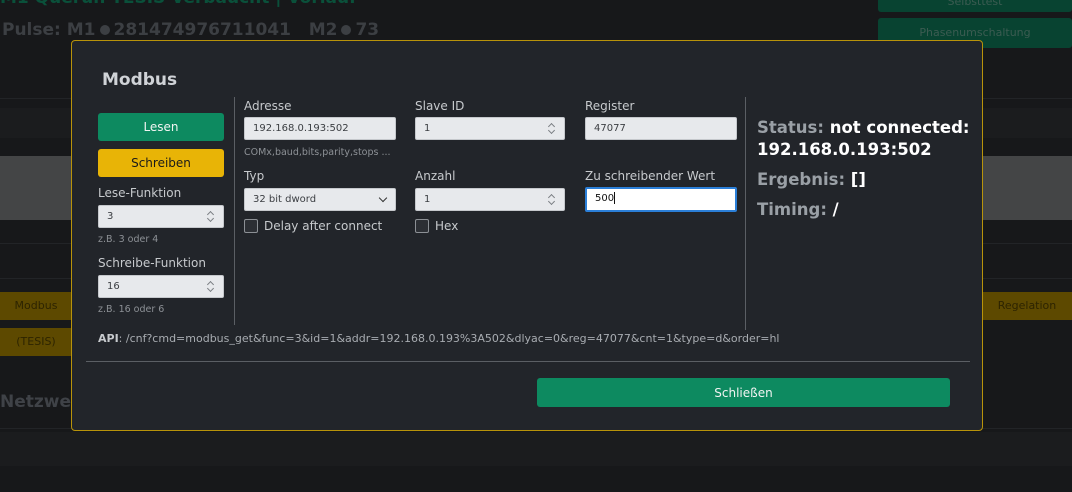 This screenshot has height=492, width=1072. Describe the element at coordinates (427, 128) in the screenshot. I see `slave-id-value: 1` at that location.